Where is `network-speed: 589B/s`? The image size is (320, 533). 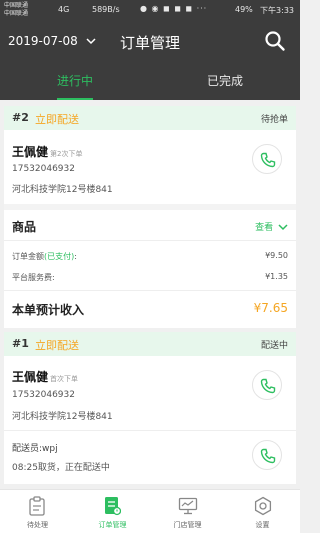
network-speed: 589B/s is located at coordinates (106, 9).